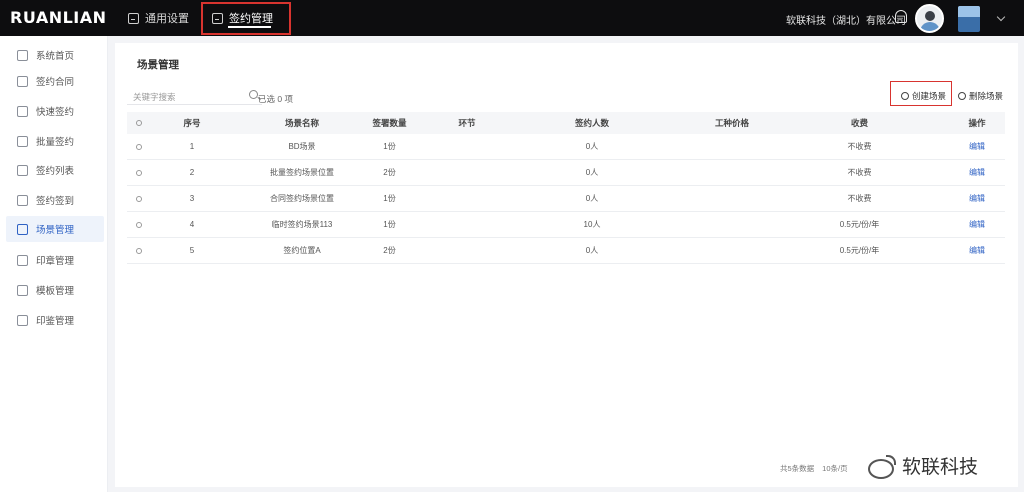 Image resolution: width=1024 pixels, height=492 pixels. I want to click on sidebar-item-label: 快速签约, so click(55, 112).